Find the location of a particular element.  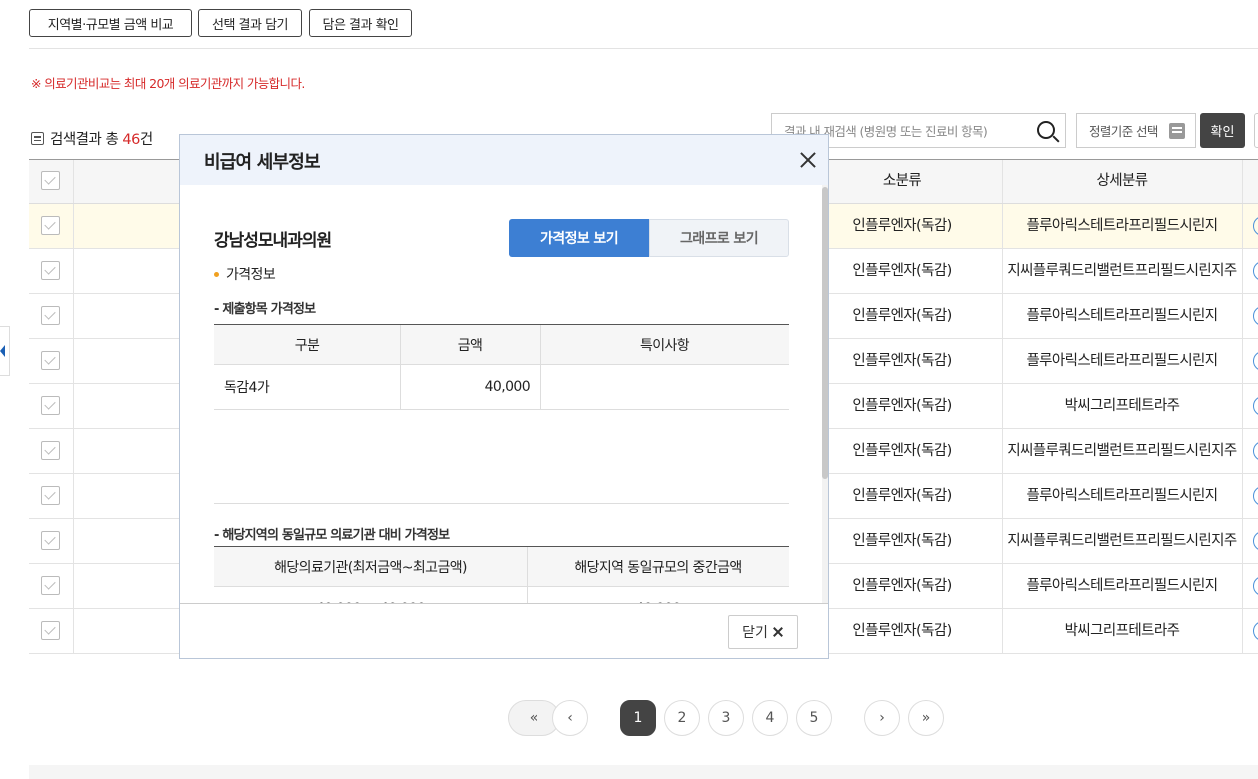

hospital-name: 강남성모내과의원 is located at coordinates (273, 241).